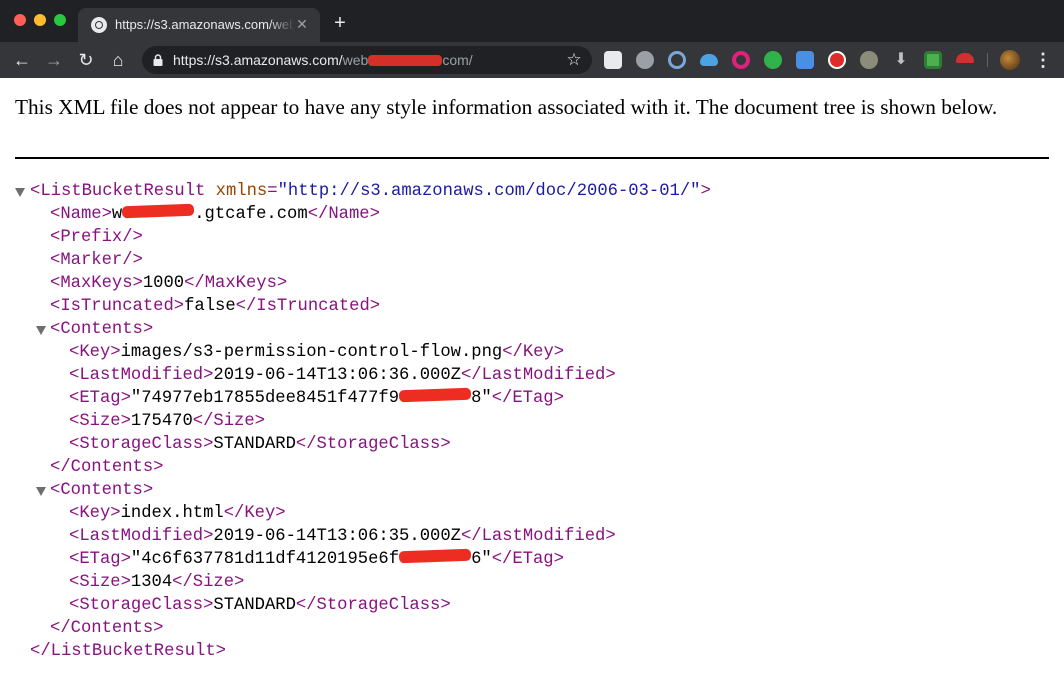  What do you see at coordinates (236, 283) in the screenshot?
I see `tag: </MaxKeys>` at bounding box center [236, 283].